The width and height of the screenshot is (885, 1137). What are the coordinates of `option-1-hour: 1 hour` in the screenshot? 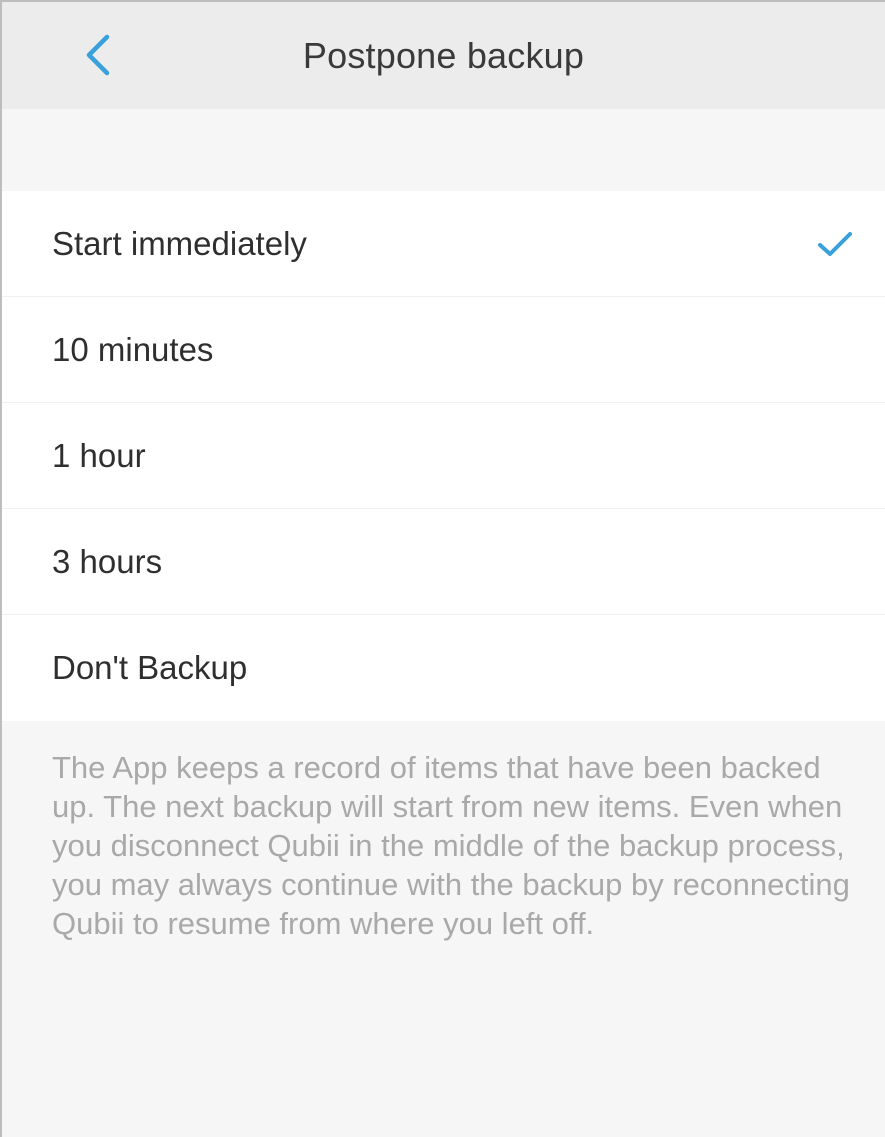 It's located at (443, 456).